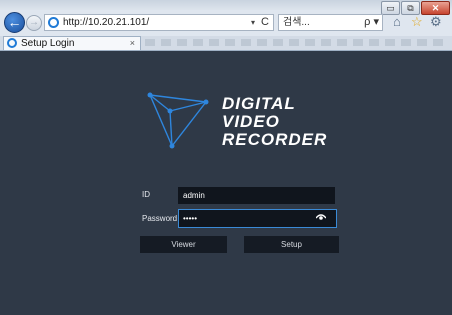 This screenshot has height=315, width=452. Describe the element at coordinates (397, 22) in the screenshot. I see `home-icon: ⌂` at that location.